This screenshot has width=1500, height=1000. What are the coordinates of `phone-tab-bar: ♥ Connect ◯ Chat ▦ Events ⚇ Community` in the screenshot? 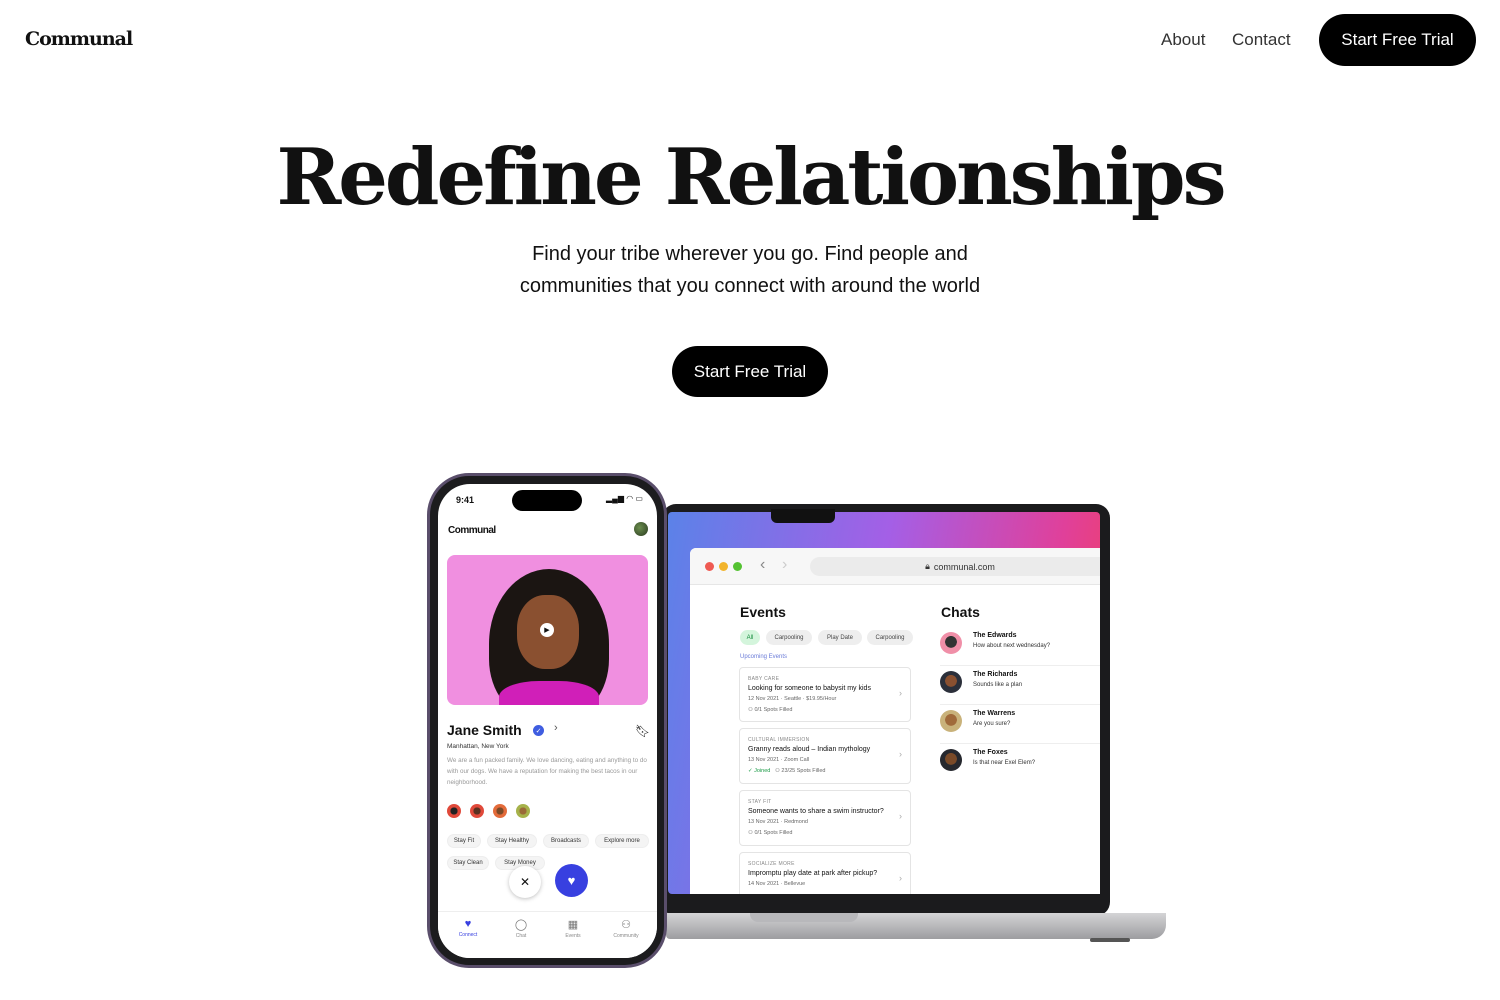 It's located at (547, 934).